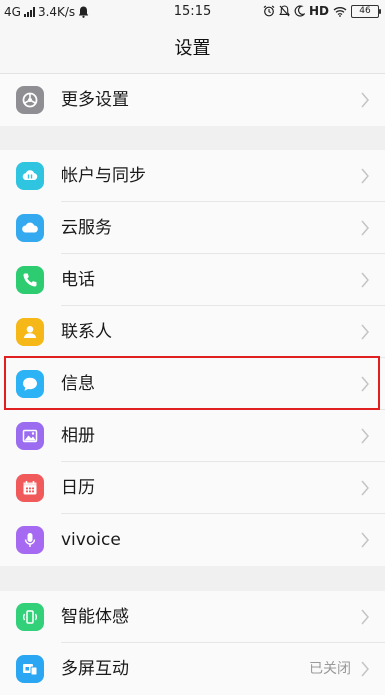 The width and height of the screenshot is (385, 695). I want to click on status-right: HD 46, so click(322, 11).